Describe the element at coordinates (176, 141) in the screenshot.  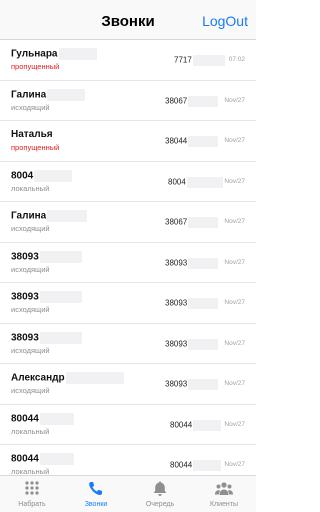
I see `phone-number: 38044` at that location.